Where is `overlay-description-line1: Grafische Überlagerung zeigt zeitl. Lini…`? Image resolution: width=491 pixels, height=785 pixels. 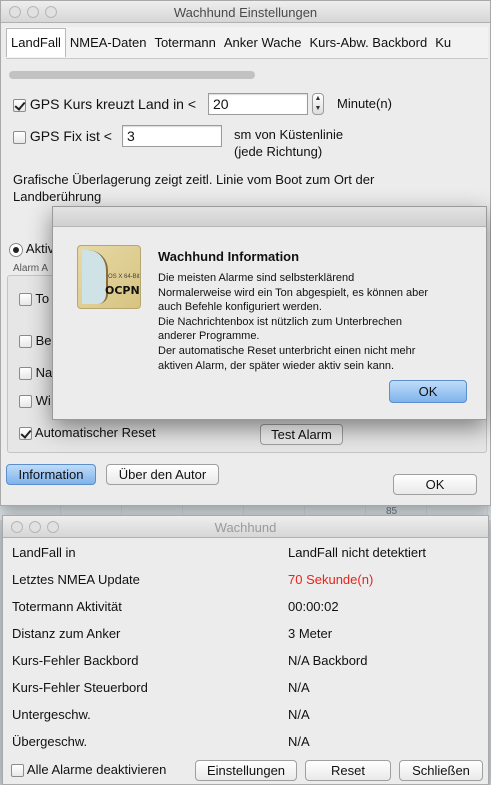
overlay-description-line1: Grafische Überlagerung zeigt zeitl. Lini… is located at coordinates (194, 179).